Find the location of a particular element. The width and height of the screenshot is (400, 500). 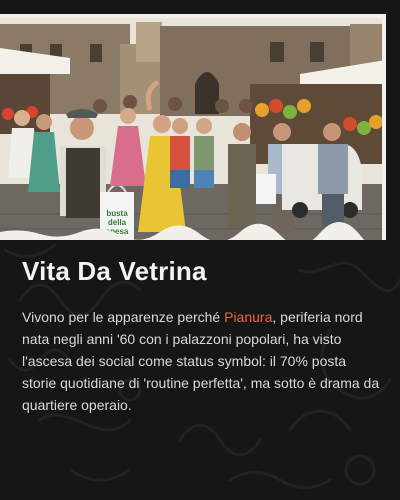

highlight-link-pianura: Pianura is located at coordinates (248, 317).